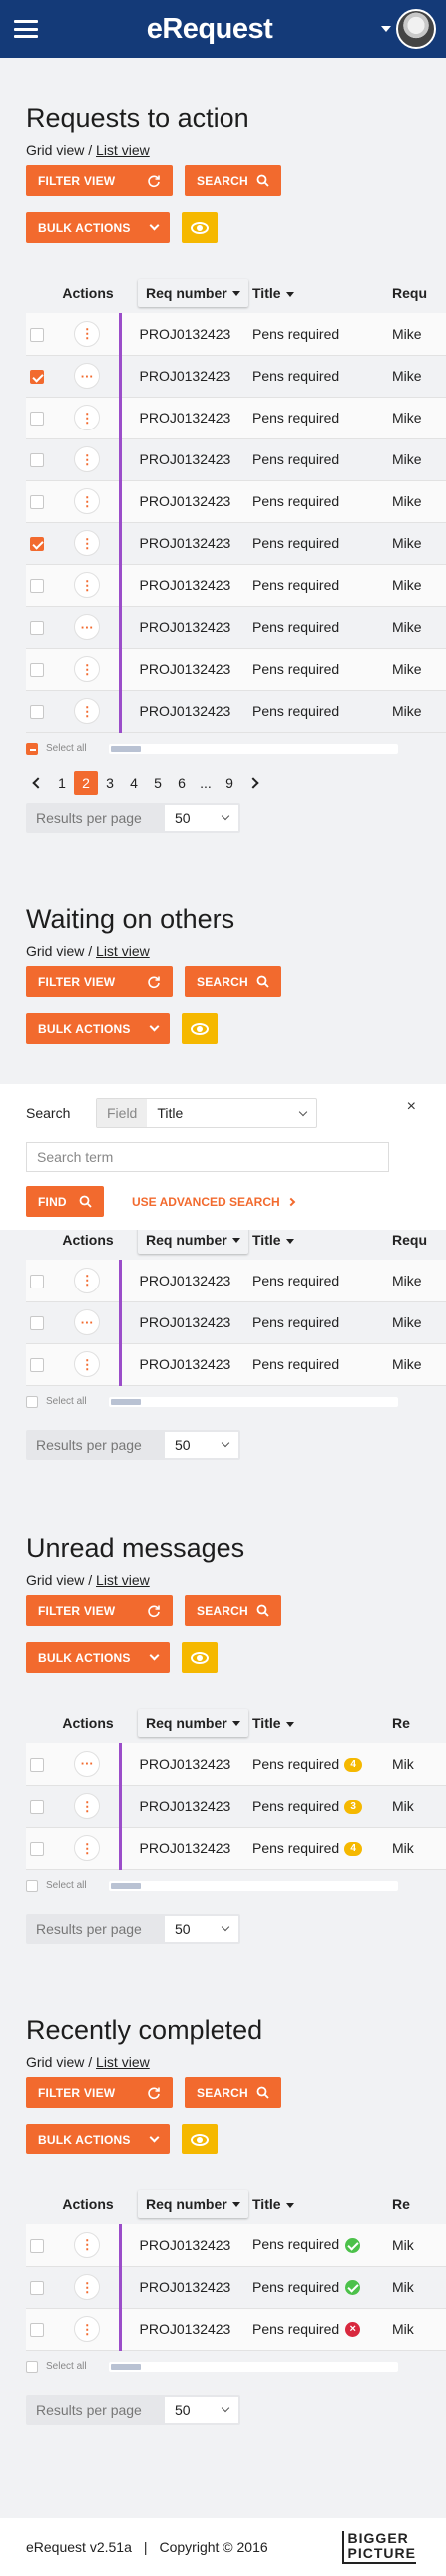 This screenshot has height=2576, width=446. Describe the element at coordinates (236, 1849) in the screenshot. I see `table-row: ⋮ PROJ0132423 Pens required 4 Mik` at that location.